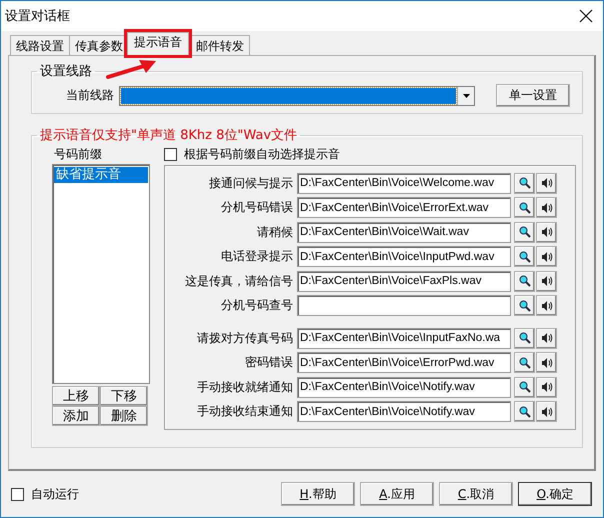 Image resolution: width=604 pixels, height=518 pixels. What do you see at coordinates (404, 232) in the screenshot?
I see `file-path-field: D:\FaxCenter\Bin\Voice\Wait.wav` at bounding box center [404, 232].